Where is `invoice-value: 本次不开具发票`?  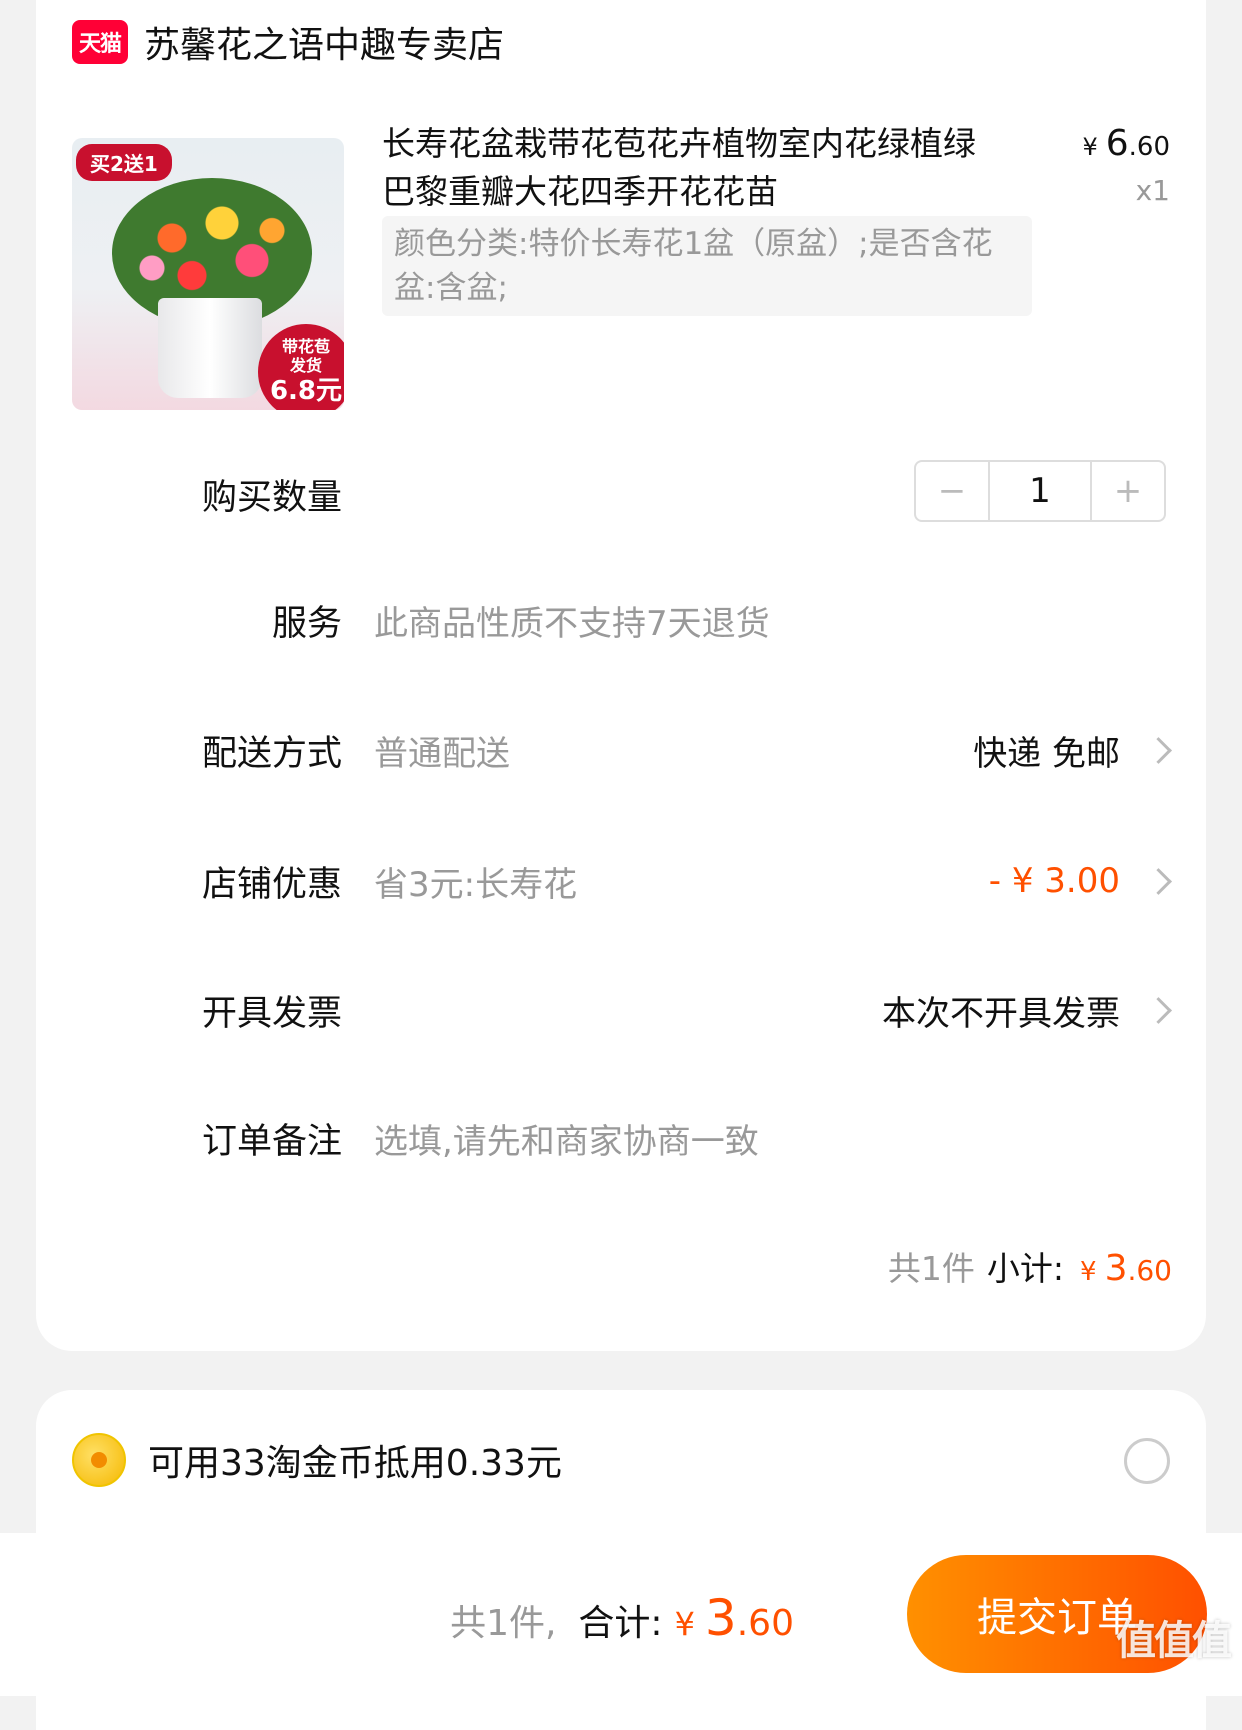 invoice-value: 本次不开具发票 is located at coordinates (1001, 1010).